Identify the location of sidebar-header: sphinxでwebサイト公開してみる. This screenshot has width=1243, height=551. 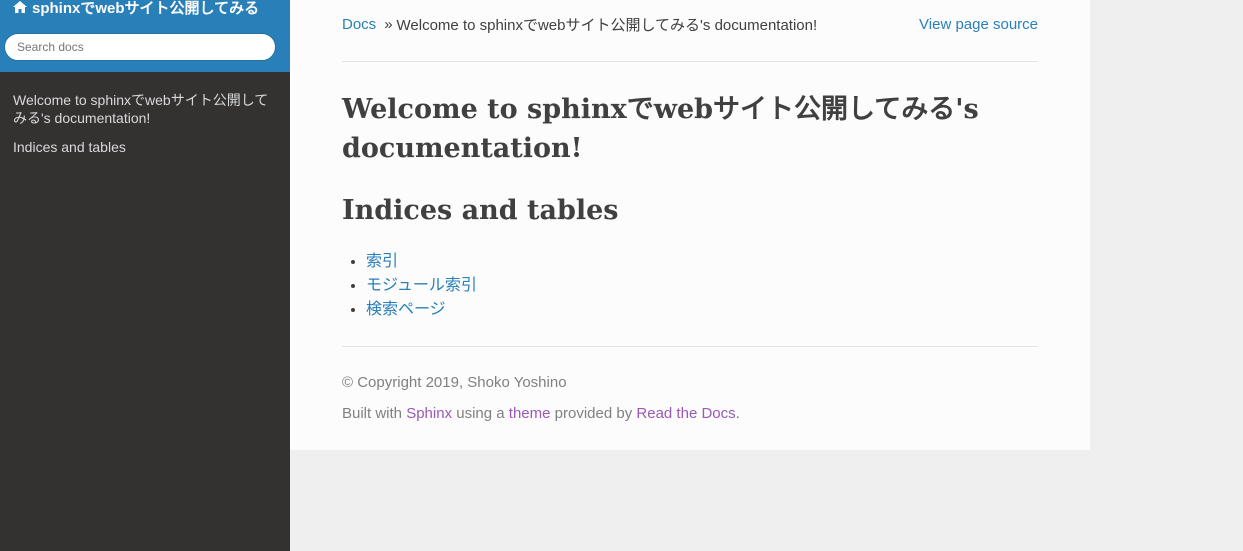
(145, 36).